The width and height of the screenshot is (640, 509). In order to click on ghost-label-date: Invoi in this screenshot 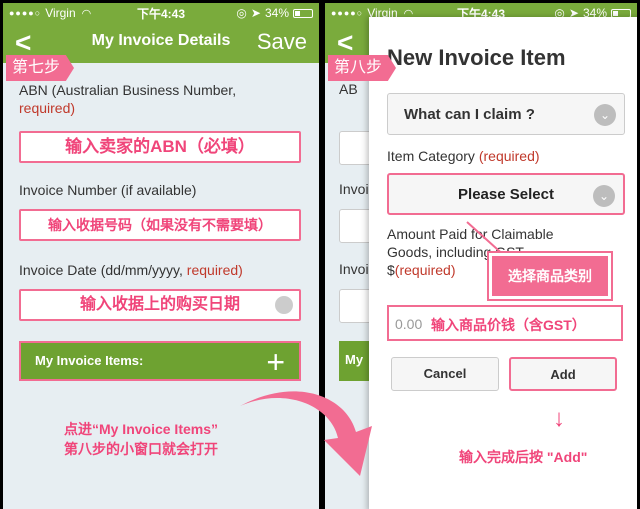, I will do `click(354, 269)`.